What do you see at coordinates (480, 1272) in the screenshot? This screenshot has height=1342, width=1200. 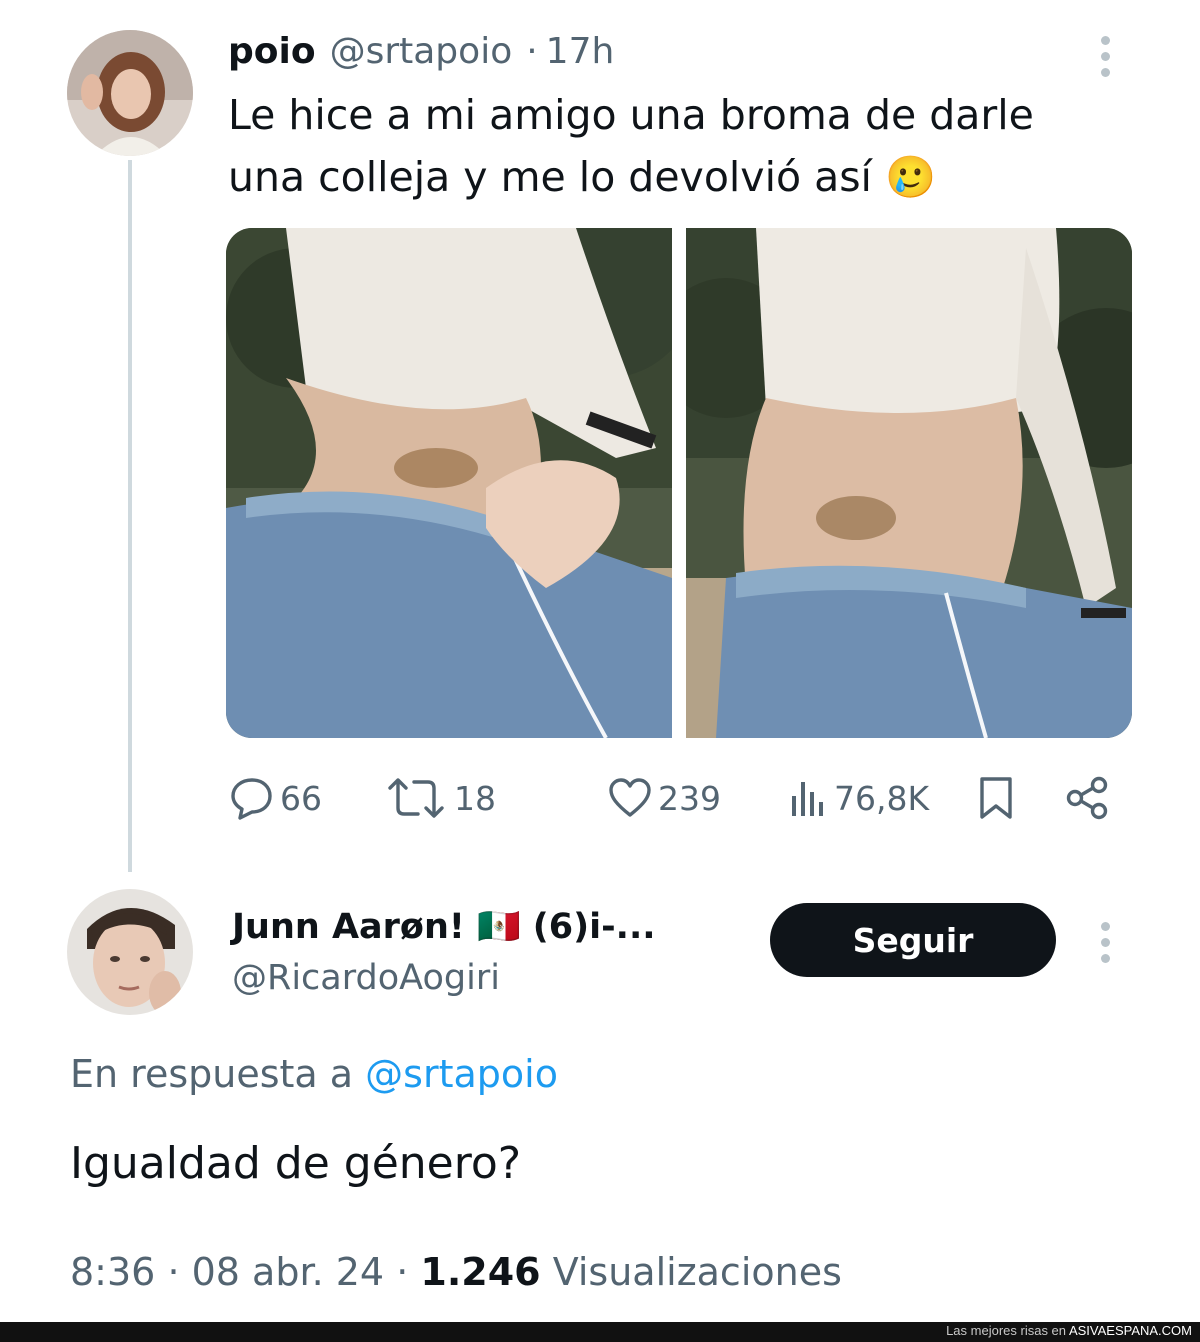 I see `reply-views-count: 1.246` at bounding box center [480, 1272].